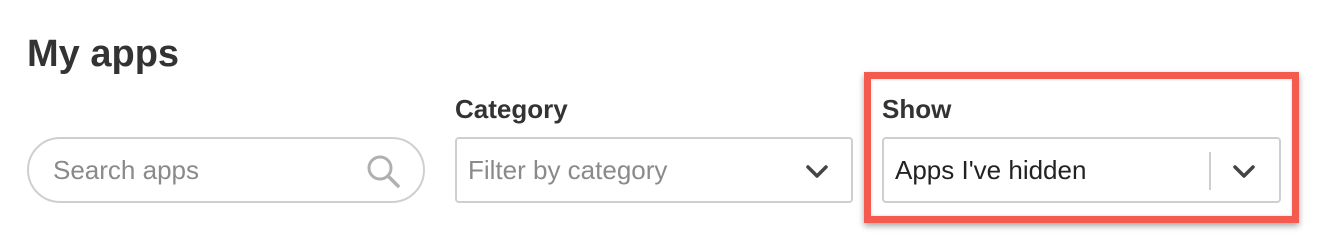 This screenshot has width=1318, height=248. I want to click on show-select-value: Apps I've hidden, so click(991, 170).